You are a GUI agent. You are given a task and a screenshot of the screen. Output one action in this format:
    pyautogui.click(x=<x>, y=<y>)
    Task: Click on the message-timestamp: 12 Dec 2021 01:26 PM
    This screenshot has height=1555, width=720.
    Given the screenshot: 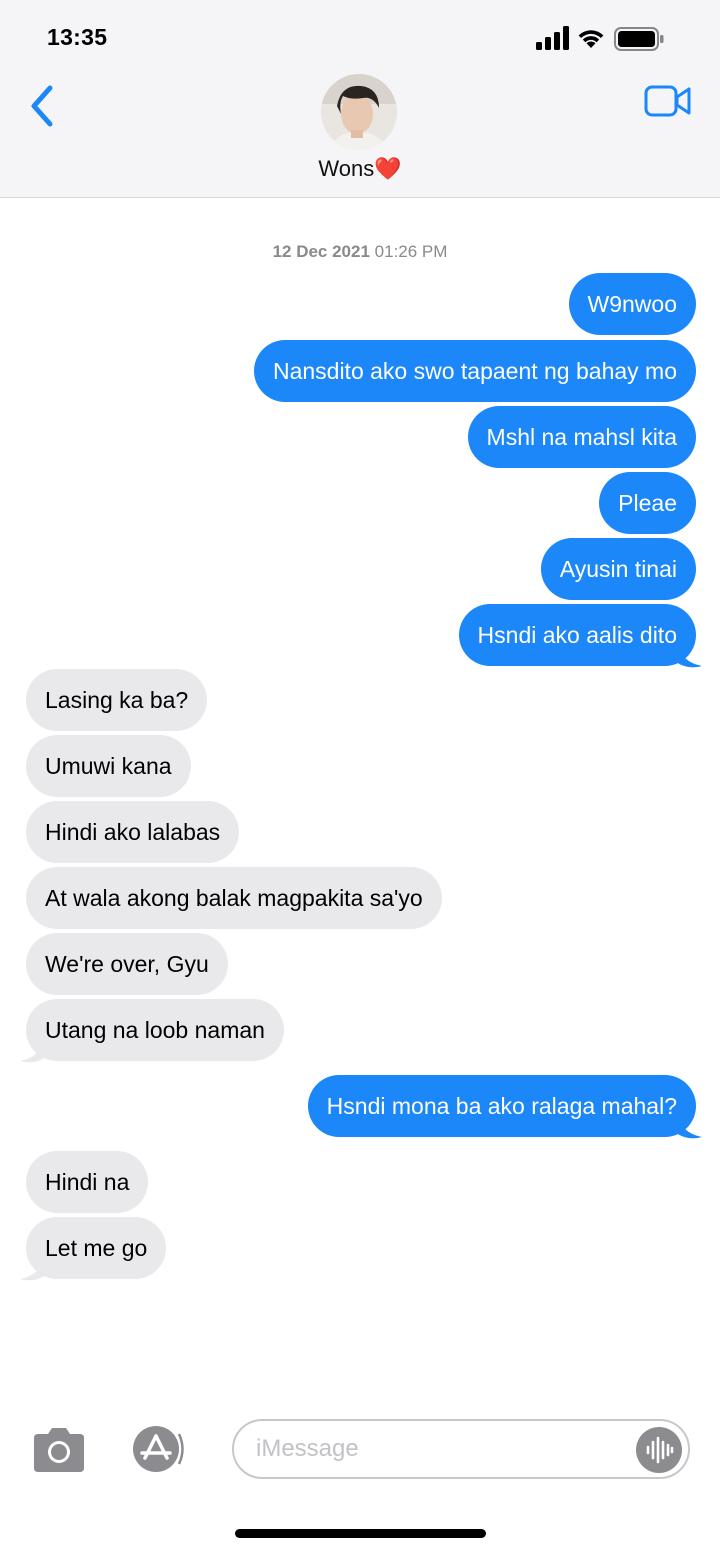 What is the action you would take?
    pyautogui.click(x=360, y=252)
    